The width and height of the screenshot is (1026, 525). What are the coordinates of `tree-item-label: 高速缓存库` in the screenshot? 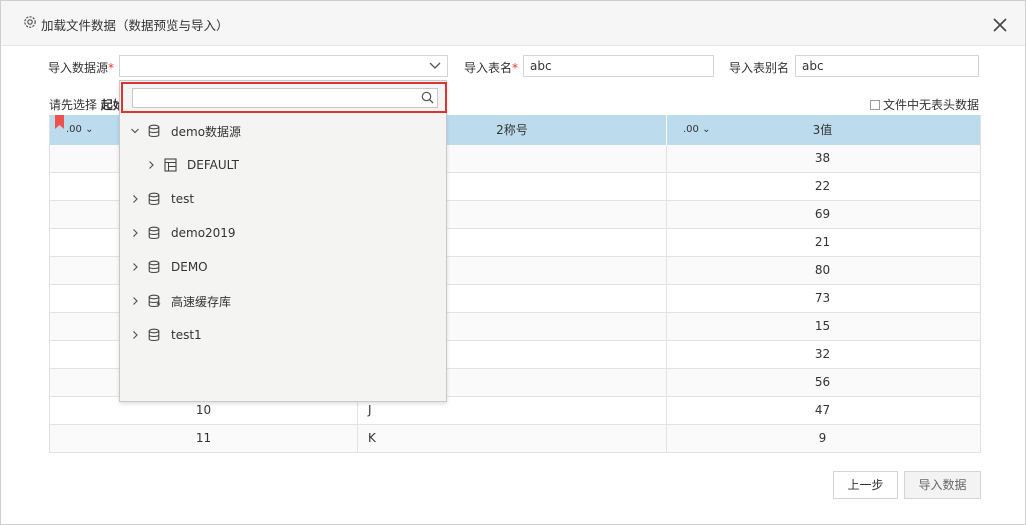 It's located at (201, 301).